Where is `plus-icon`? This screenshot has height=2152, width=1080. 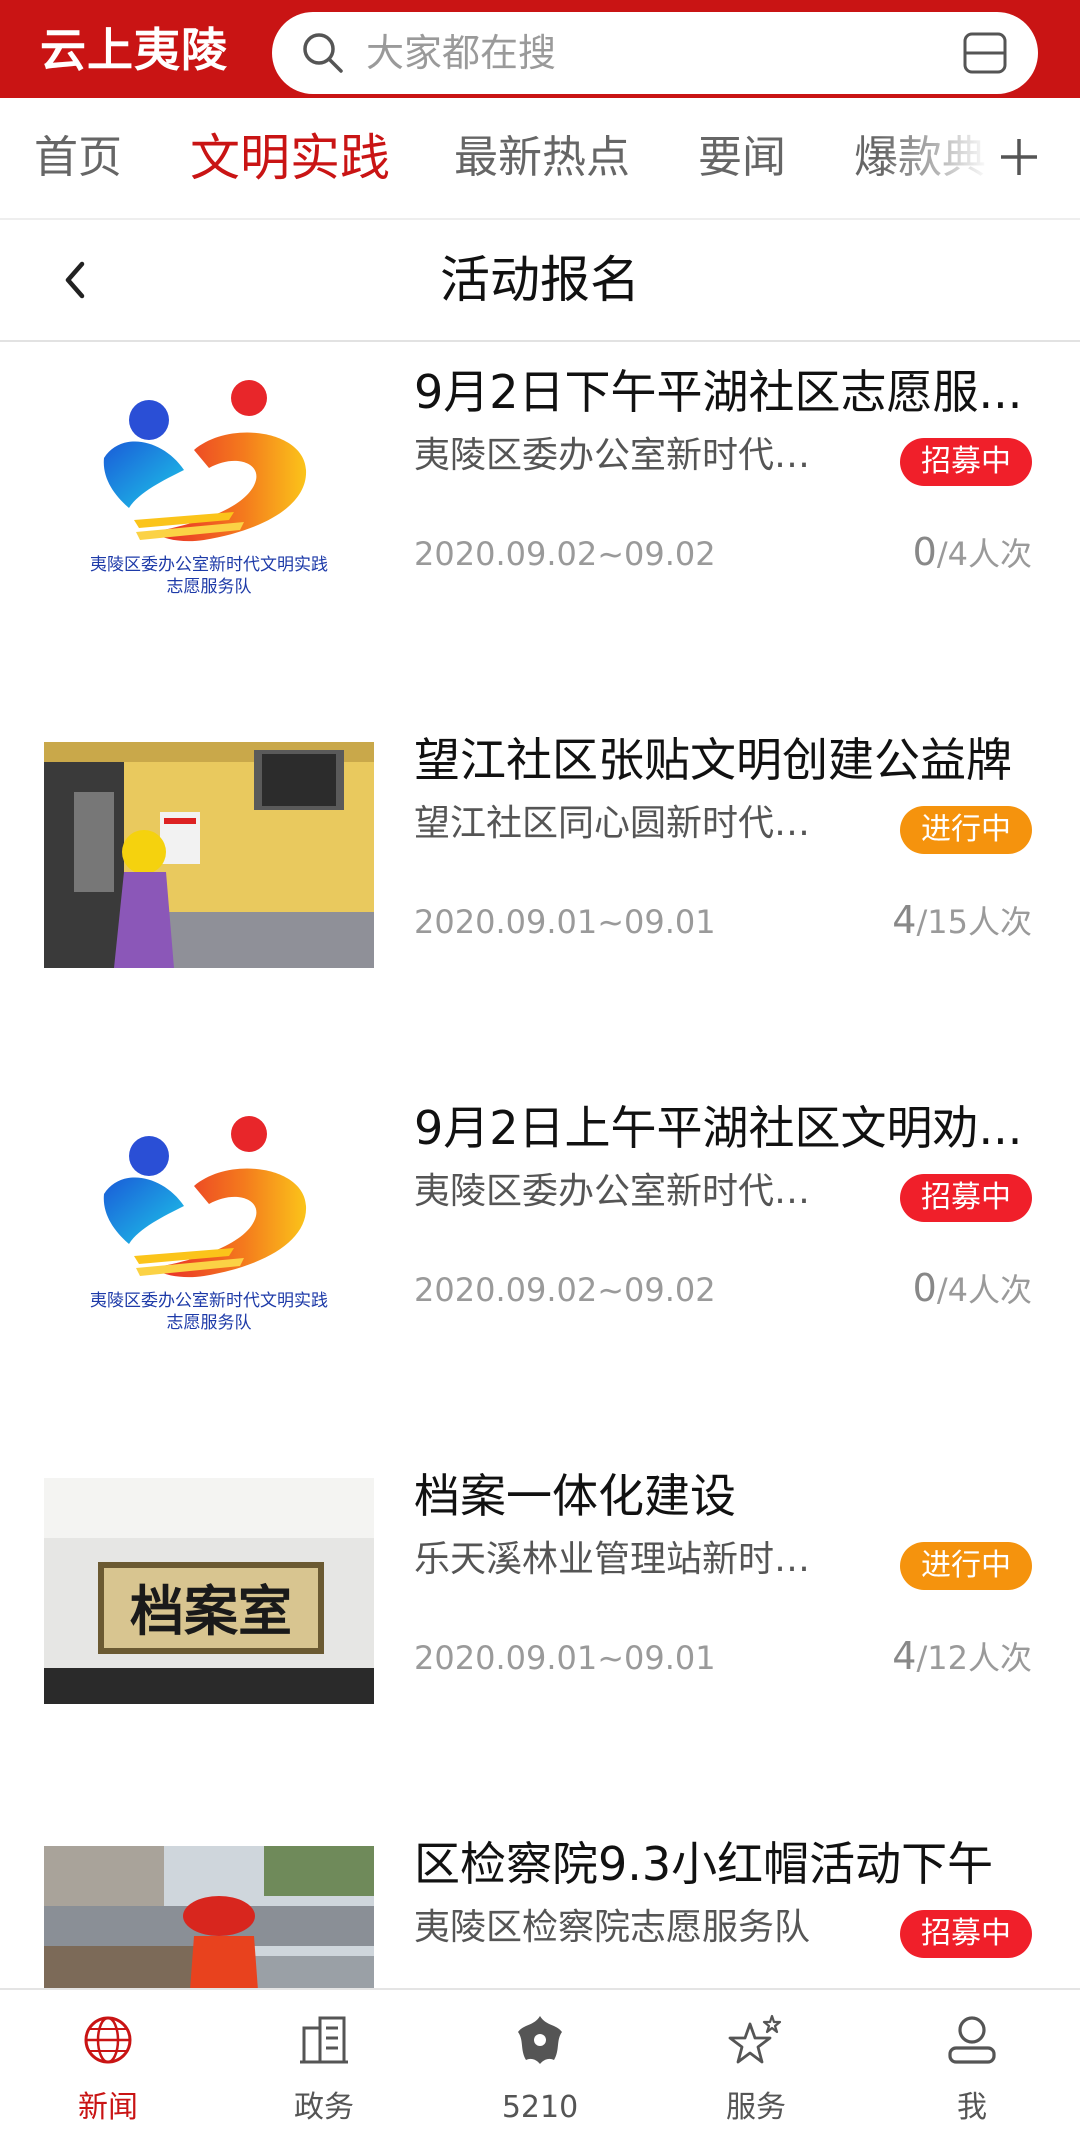
plus-icon is located at coordinates (1019, 157).